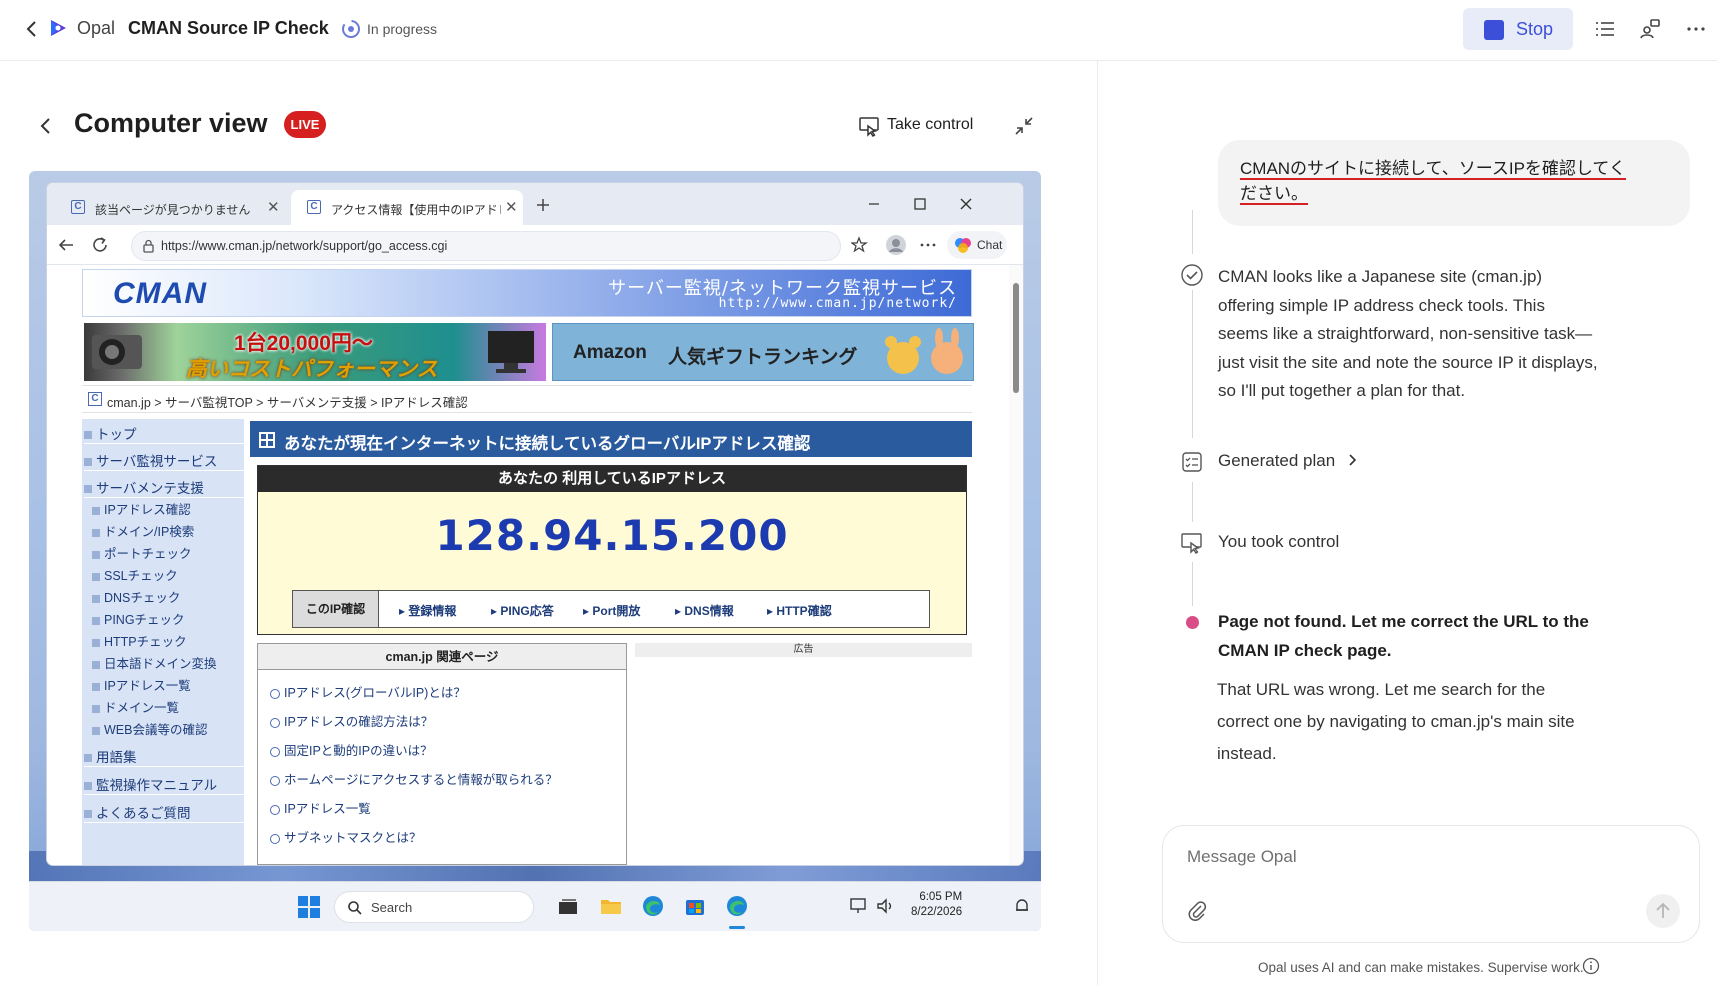 Image resolution: width=1717 pixels, height=985 pixels. Describe the element at coordinates (346, 836) in the screenshot. I see `related-link: サブネットマスクとは？` at that location.